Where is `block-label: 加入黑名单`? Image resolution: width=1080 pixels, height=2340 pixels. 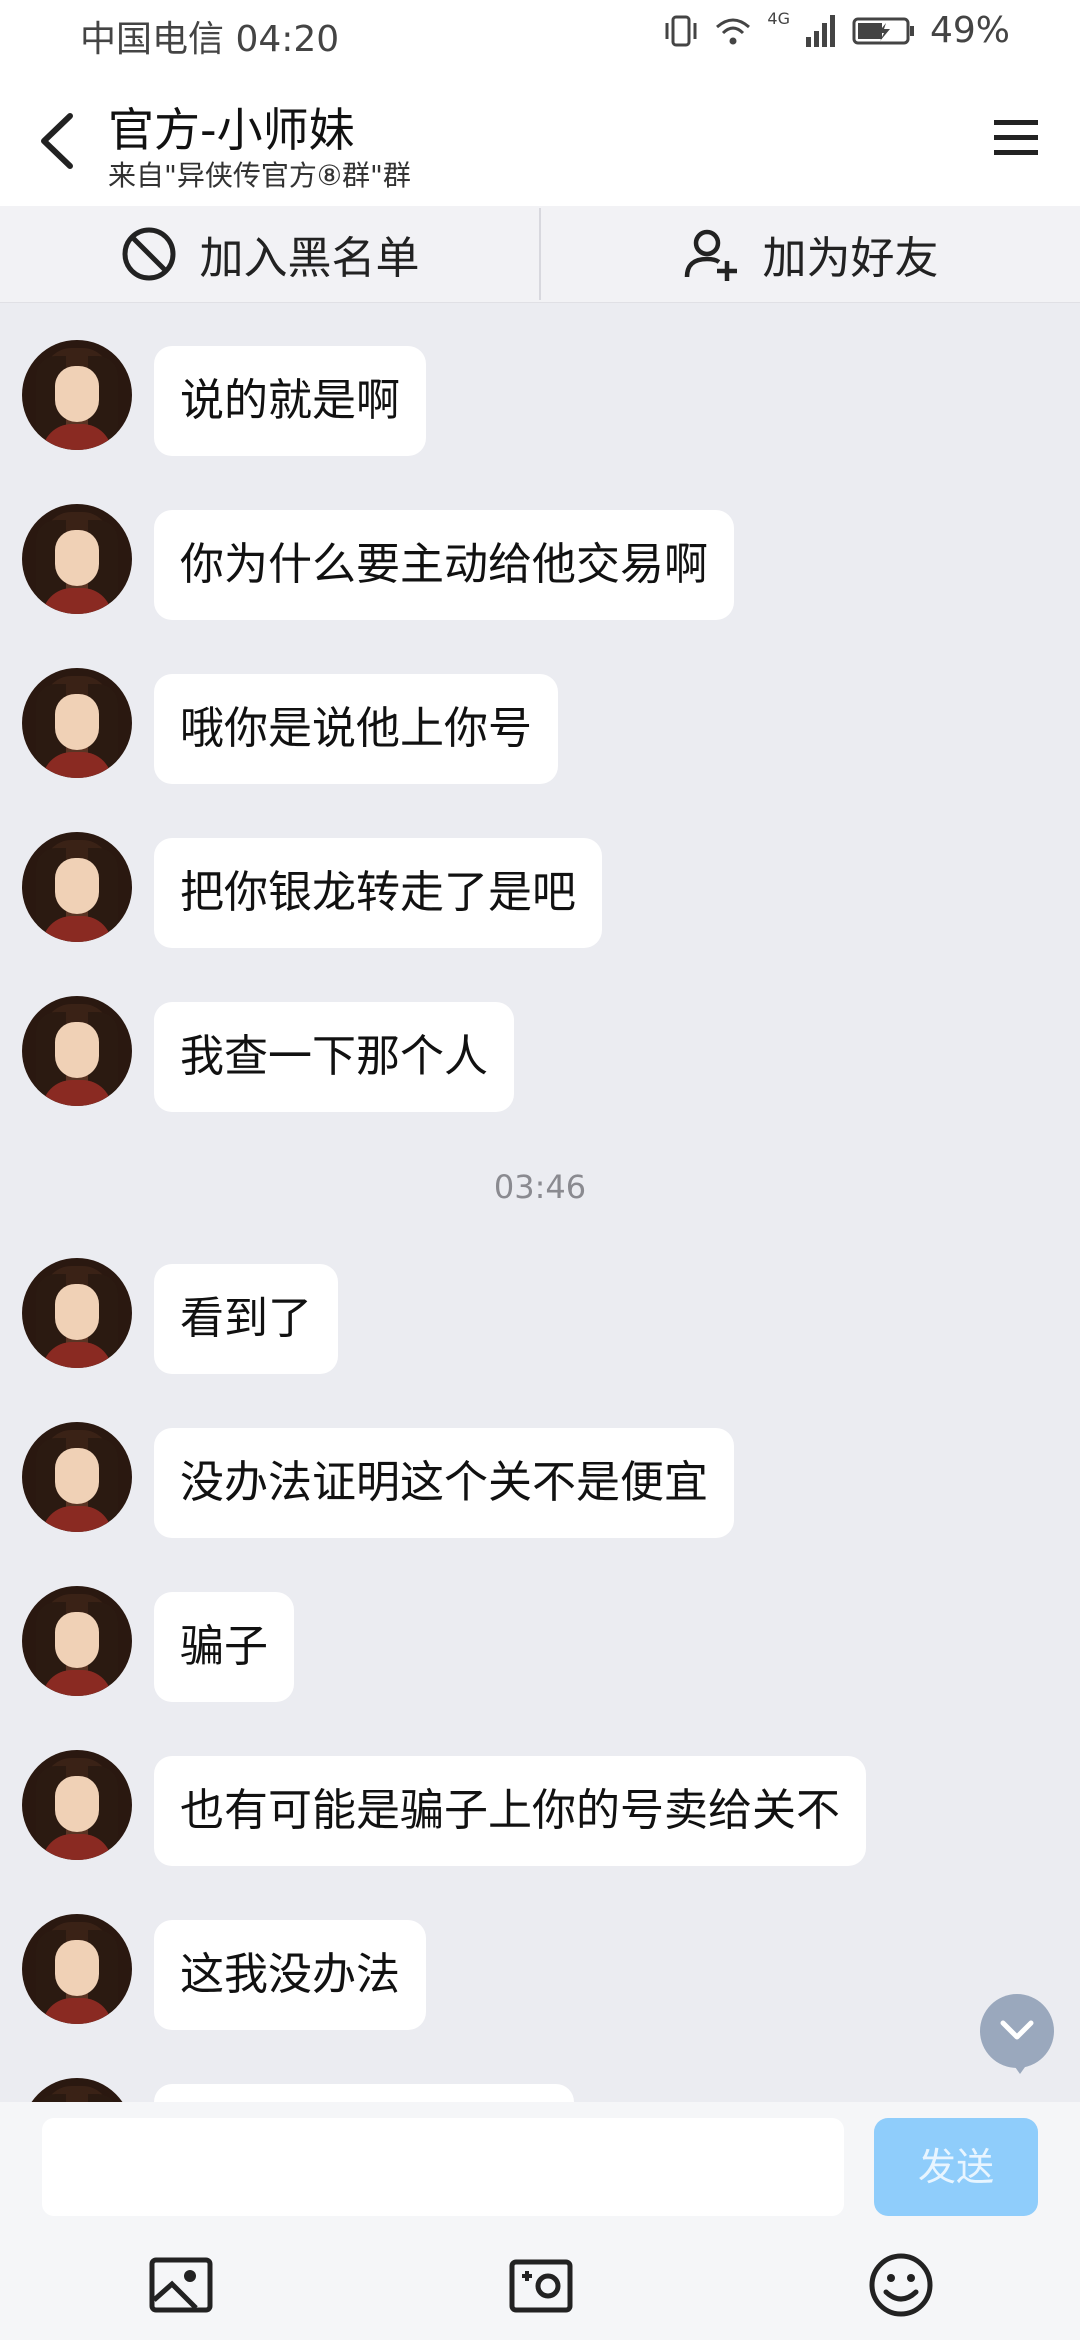 block-label: 加入黑名单 is located at coordinates (309, 258).